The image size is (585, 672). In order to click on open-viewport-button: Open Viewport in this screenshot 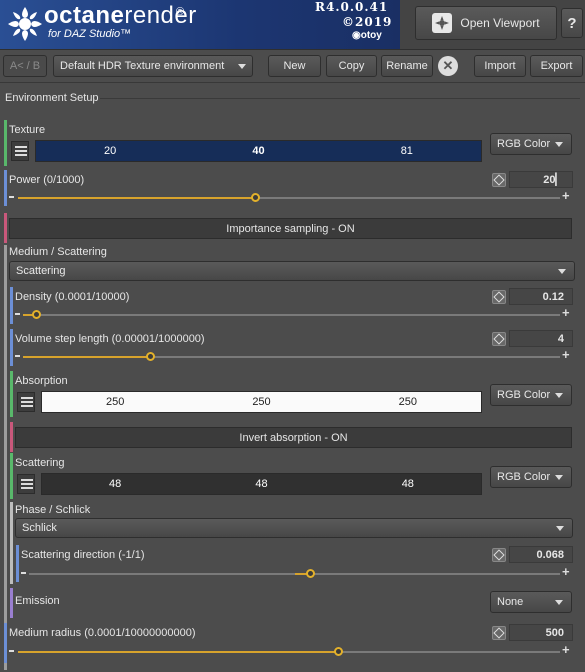, I will do `click(486, 23)`.